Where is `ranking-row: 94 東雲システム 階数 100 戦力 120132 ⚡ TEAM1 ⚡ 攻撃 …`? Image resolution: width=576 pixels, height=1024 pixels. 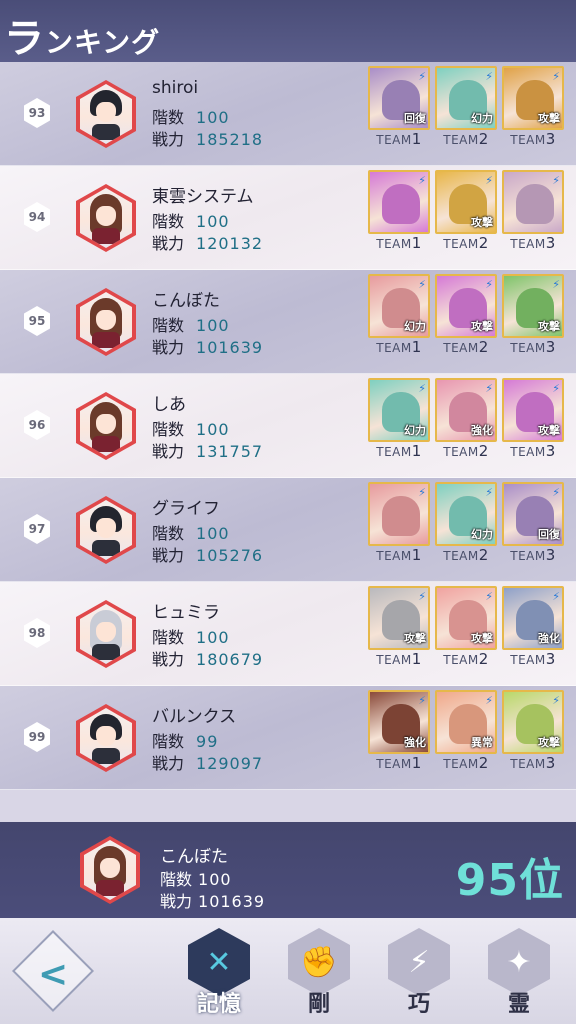
ranking-row: 94 東雲システム 階数 100 戦力 120132 ⚡ TEAM1 ⚡ 攻撃 … is located at coordinates (288, 218).